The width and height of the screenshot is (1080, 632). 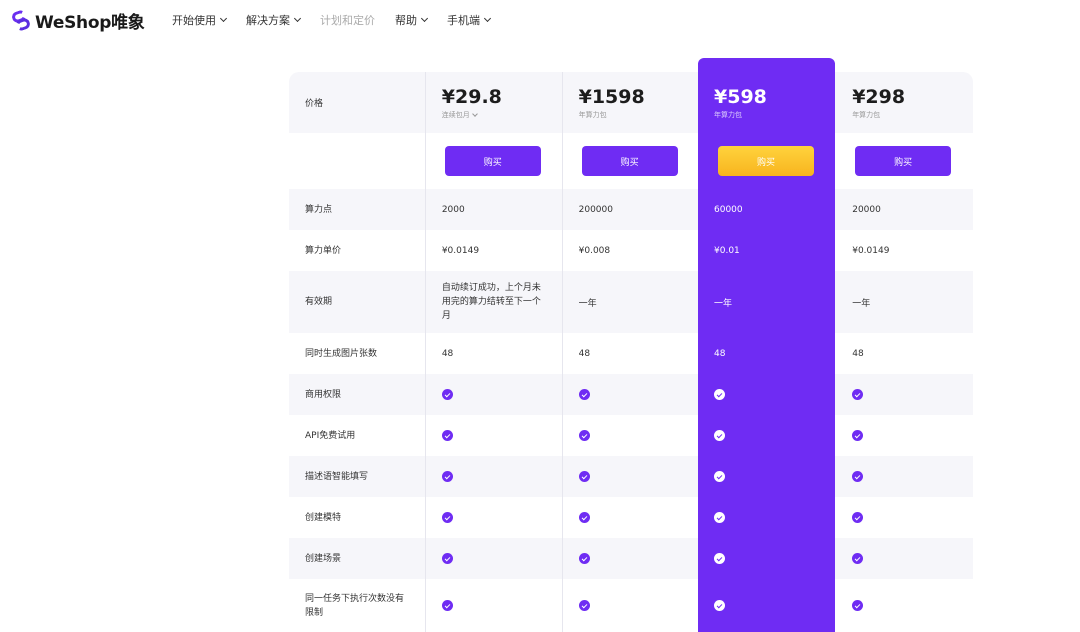 I want to click on cell-value: ¥0.008, so click(x=594, y=250).